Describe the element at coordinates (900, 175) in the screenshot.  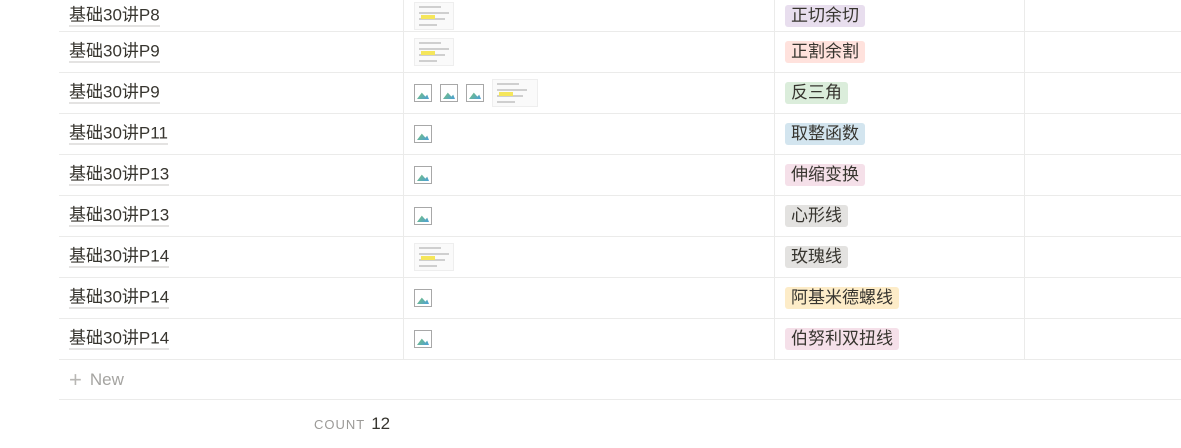
I see `tag-cell: 伸缩变换` at that location.